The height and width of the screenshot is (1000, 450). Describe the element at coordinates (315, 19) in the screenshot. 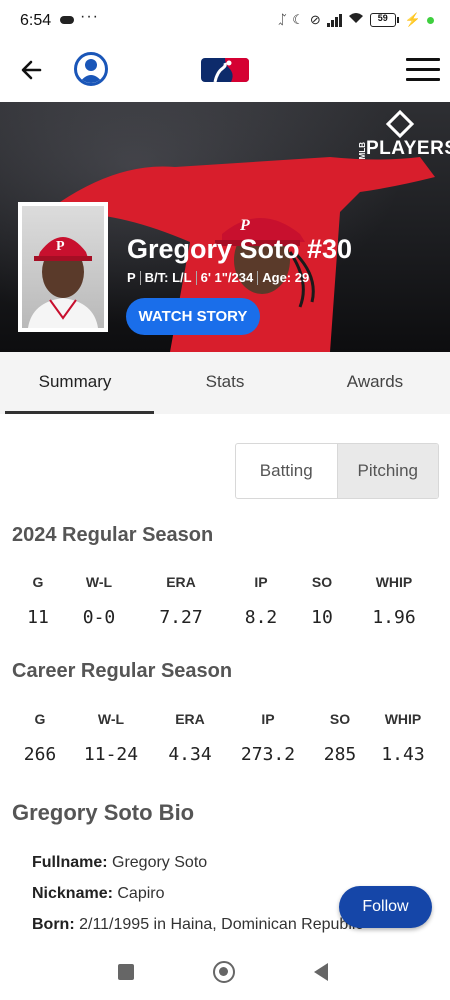

I see `mute-icon: ⊘` at that location.